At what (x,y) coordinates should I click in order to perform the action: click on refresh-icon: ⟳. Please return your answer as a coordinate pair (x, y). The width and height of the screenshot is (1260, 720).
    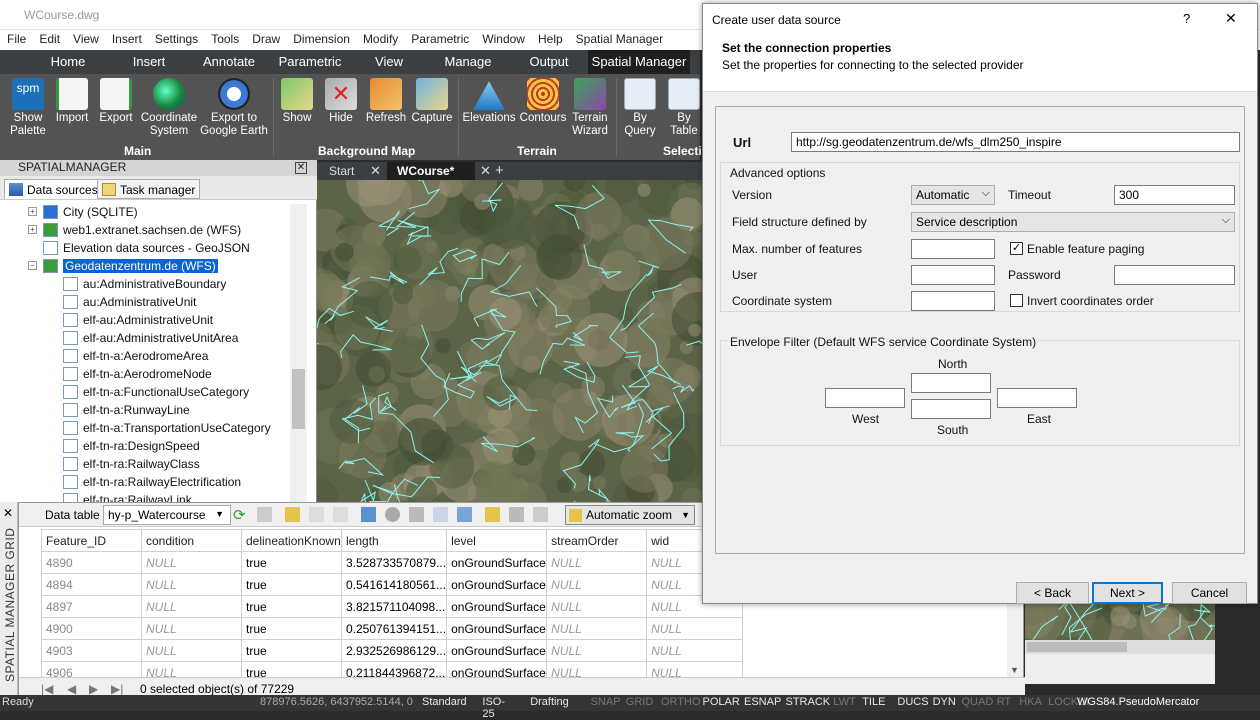
    Looking at the image, I should click on (239, 515).